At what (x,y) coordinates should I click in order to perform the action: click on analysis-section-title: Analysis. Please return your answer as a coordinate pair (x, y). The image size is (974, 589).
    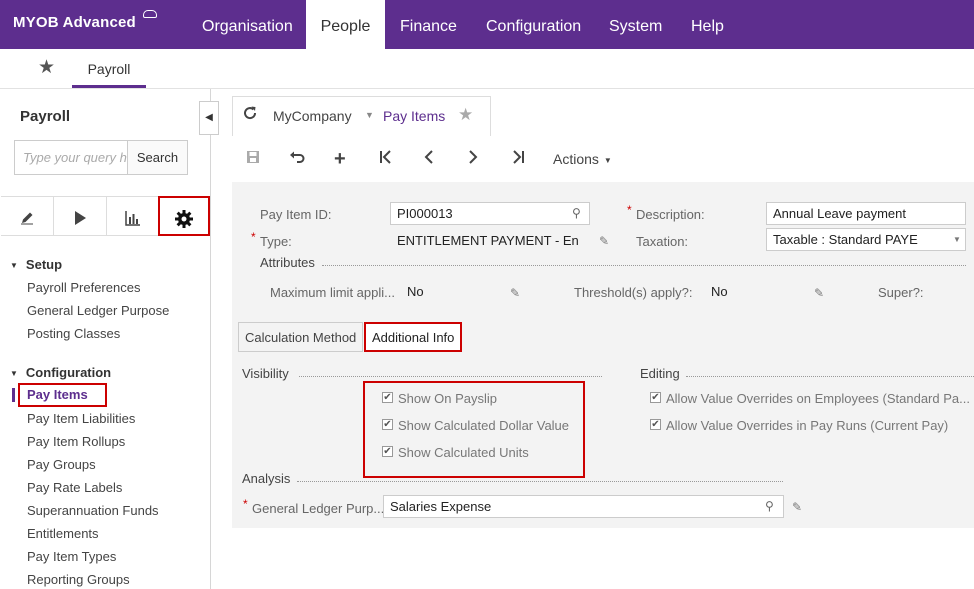
    Looking at the image, I should click on (266, 478).